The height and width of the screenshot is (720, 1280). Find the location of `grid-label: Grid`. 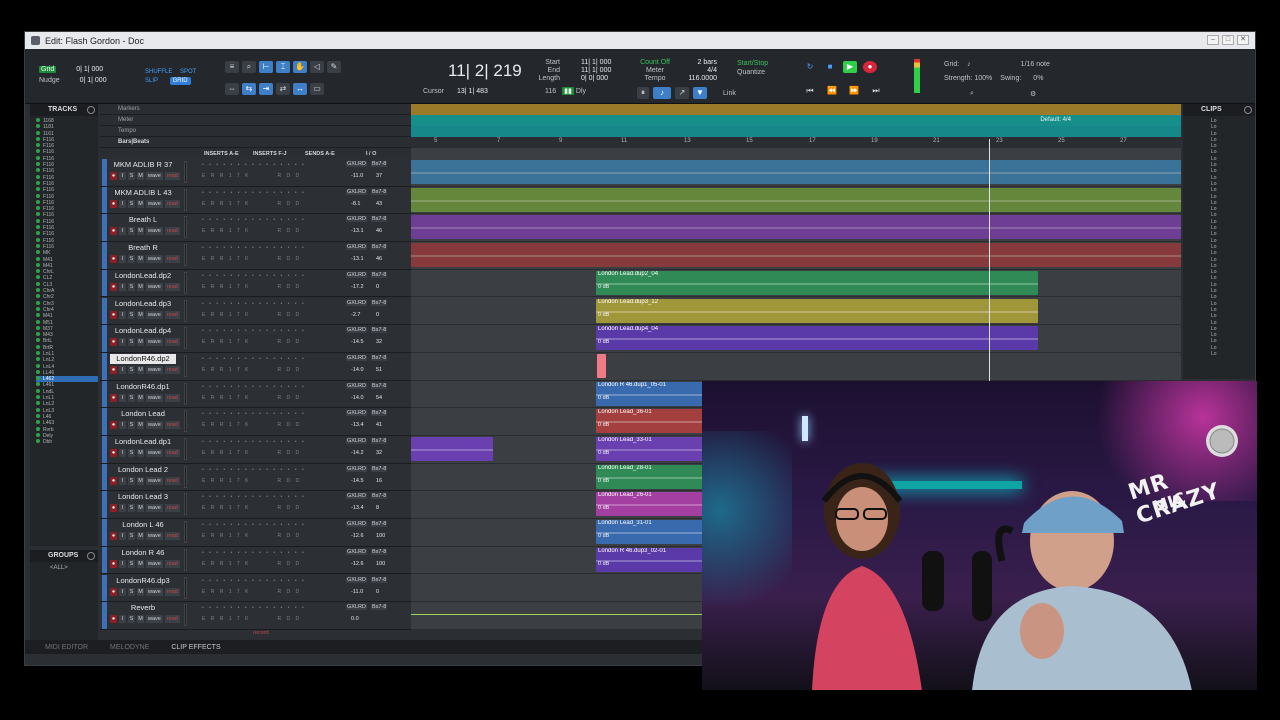

grid-label: Grid is located at coordinates (48, 69).